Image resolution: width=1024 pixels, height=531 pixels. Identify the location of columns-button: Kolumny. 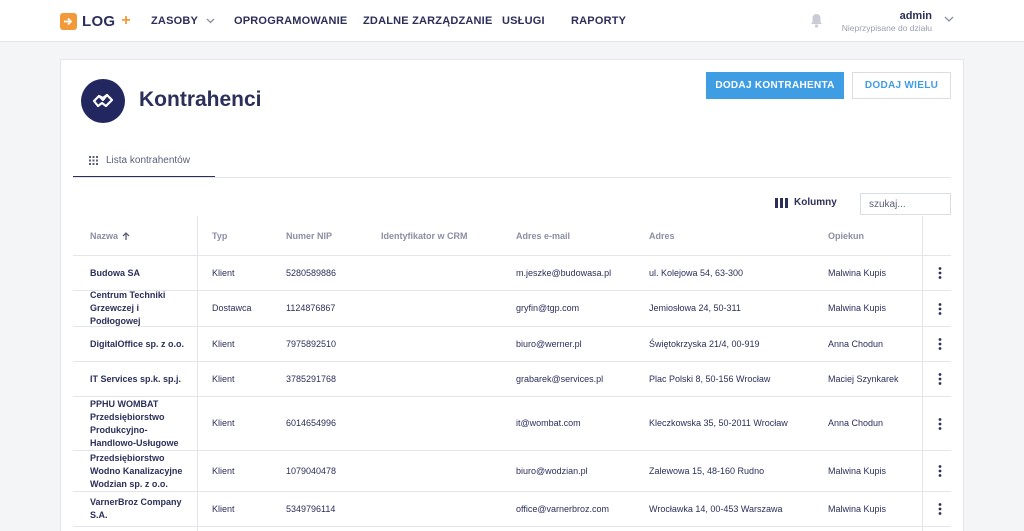
(806, 202).